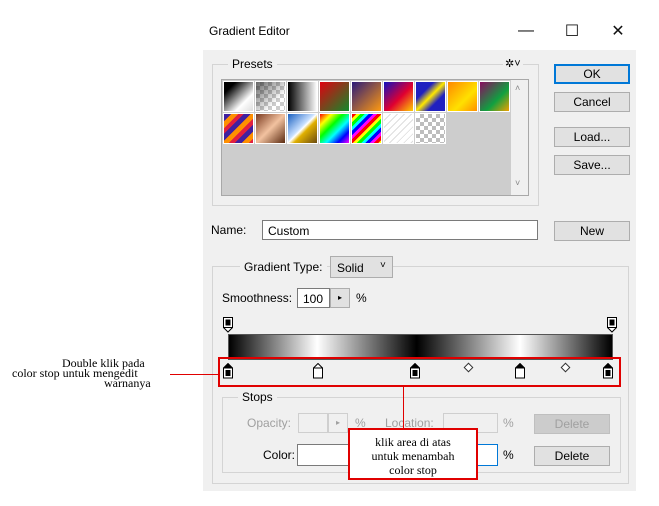  I want to click on annotation-line-bottom, so click(403, 408).